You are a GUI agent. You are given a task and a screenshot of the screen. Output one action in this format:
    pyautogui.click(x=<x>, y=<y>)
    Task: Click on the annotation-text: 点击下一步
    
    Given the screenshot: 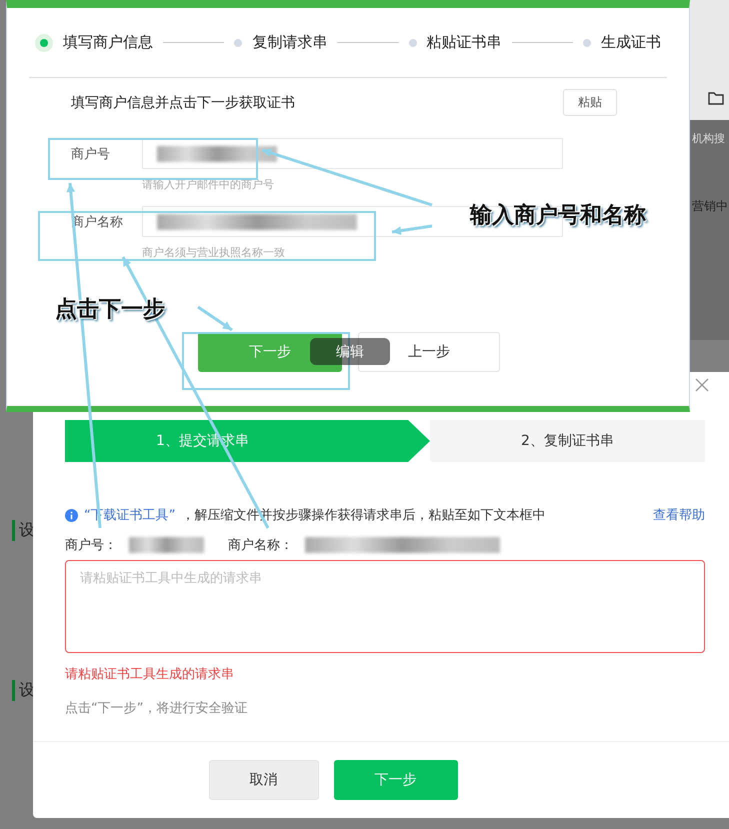 What is the action you would take?
    pyautogui.click(x=110, y=310)
    